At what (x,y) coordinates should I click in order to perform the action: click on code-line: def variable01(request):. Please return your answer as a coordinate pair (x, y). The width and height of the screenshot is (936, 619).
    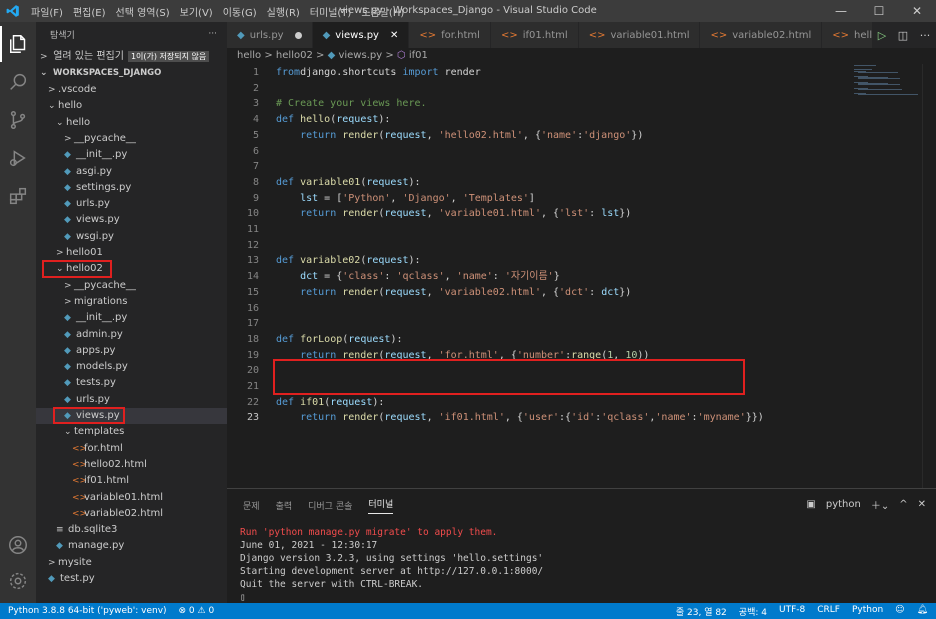
    Looking at the image, I should click on (348, 183).